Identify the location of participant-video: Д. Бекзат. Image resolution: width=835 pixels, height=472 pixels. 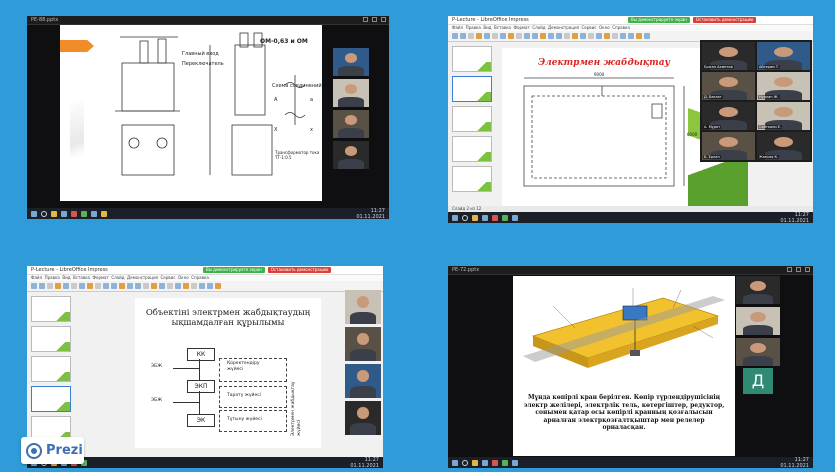
(728, 86).